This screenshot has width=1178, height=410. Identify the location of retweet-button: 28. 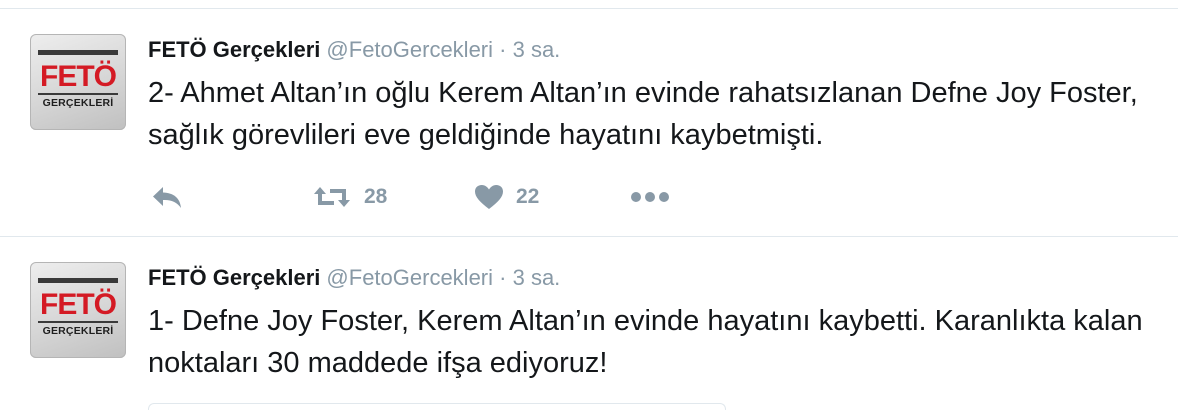
(349, 197).